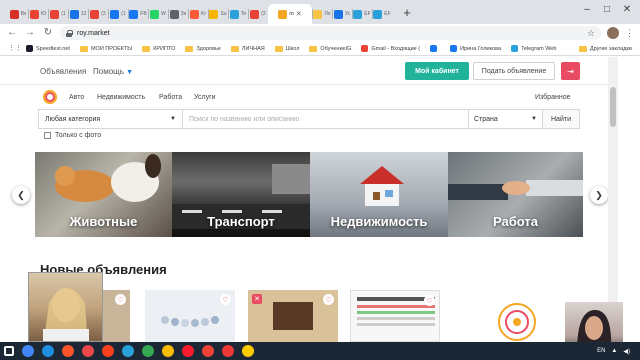 This screenshot has height=360, width=640. I want to click on browser-tab: (2, so click(258, 14).